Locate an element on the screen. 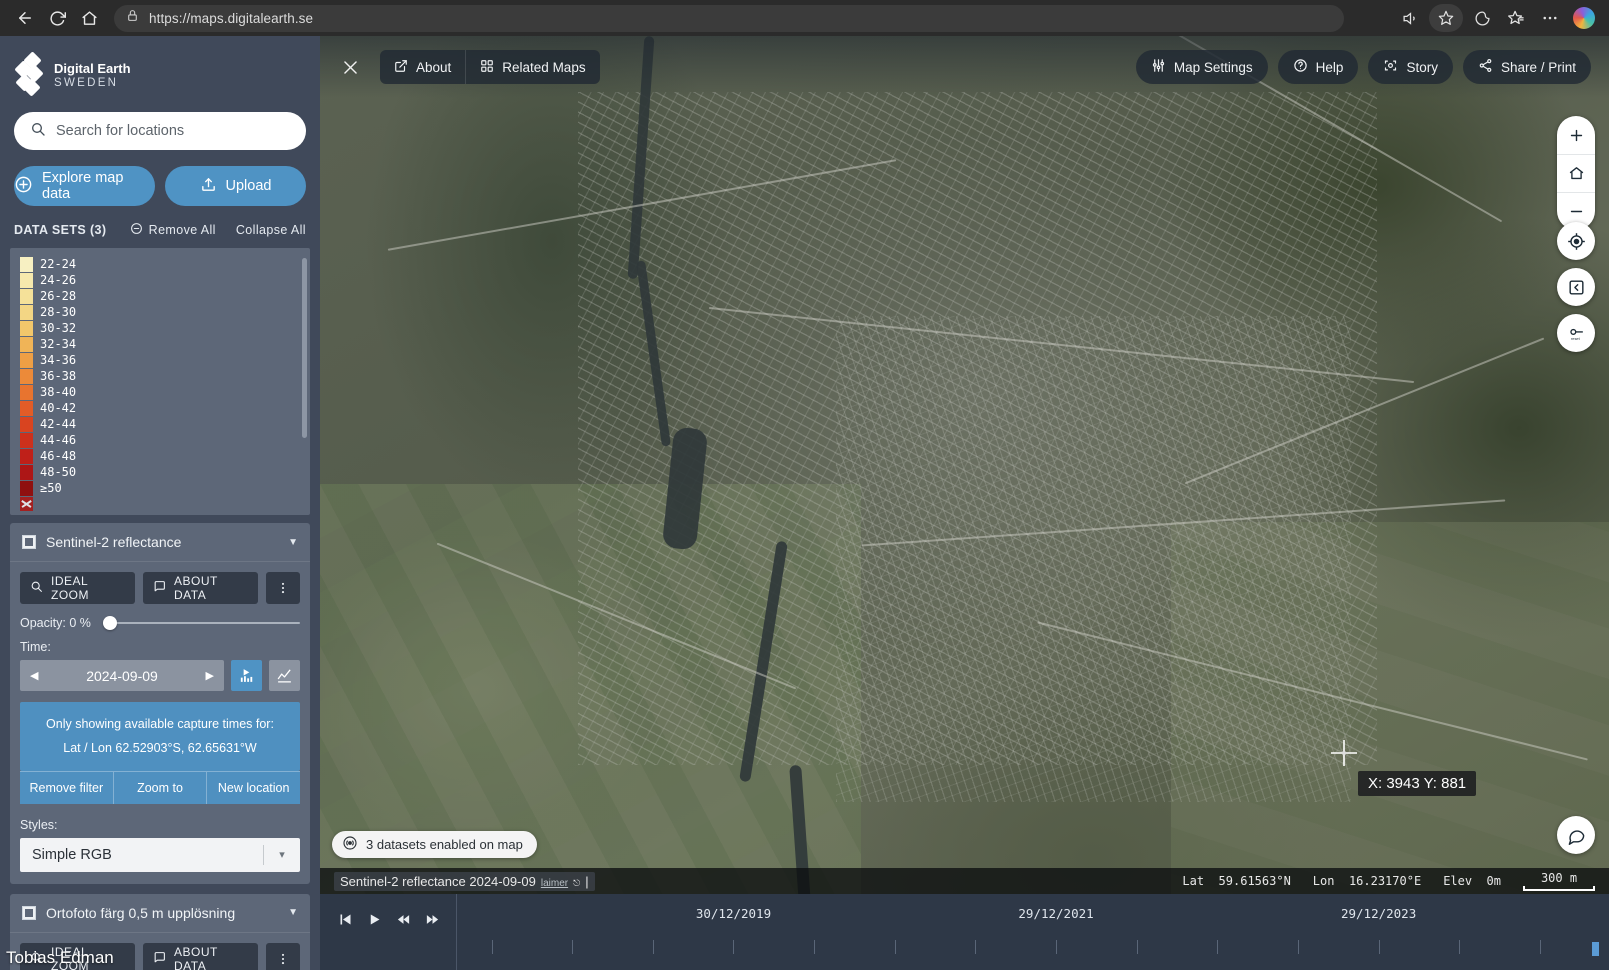 The image size is (1609, 970). related-maps-label: Related Maps is located at coordinates (544, 67).